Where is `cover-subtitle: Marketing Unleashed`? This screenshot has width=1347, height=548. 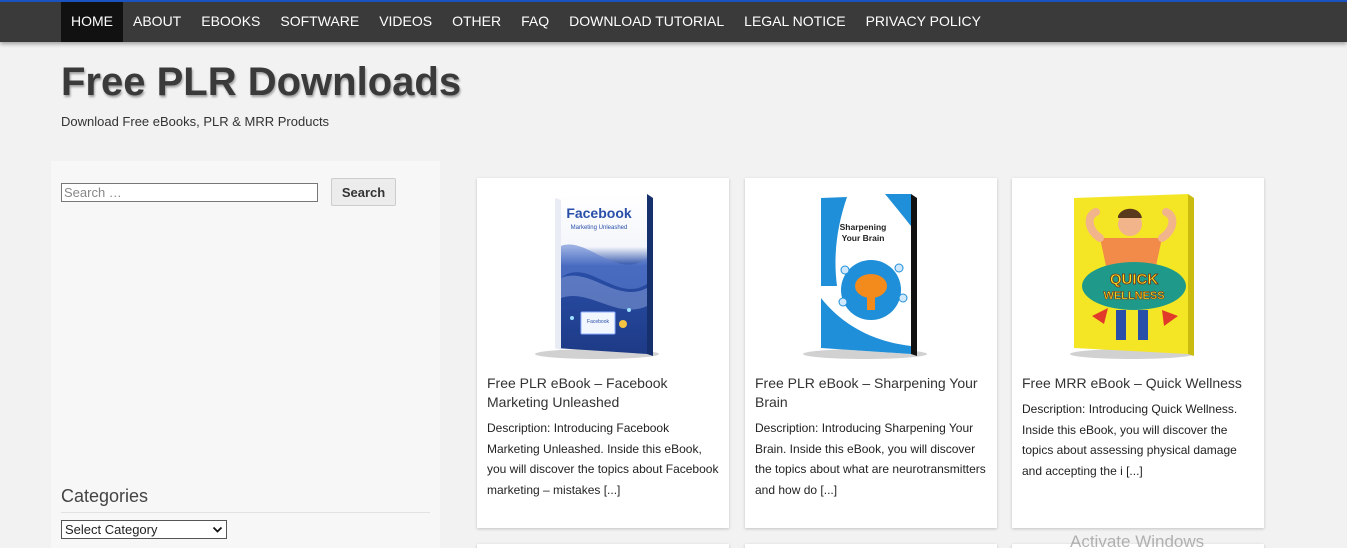
cover-subtitle: Marketing Unleashed is located at coordinates (599, 228).